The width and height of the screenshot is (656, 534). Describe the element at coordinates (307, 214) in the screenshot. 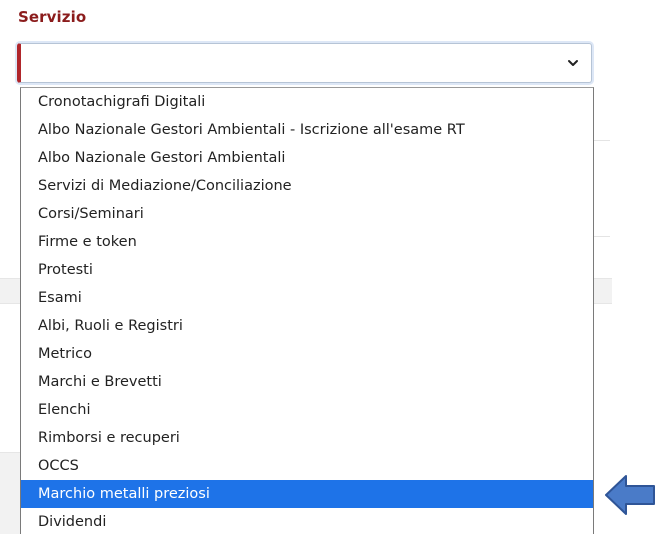

I see `option-corsi-seminari: Corsi/Seminari` at that location.